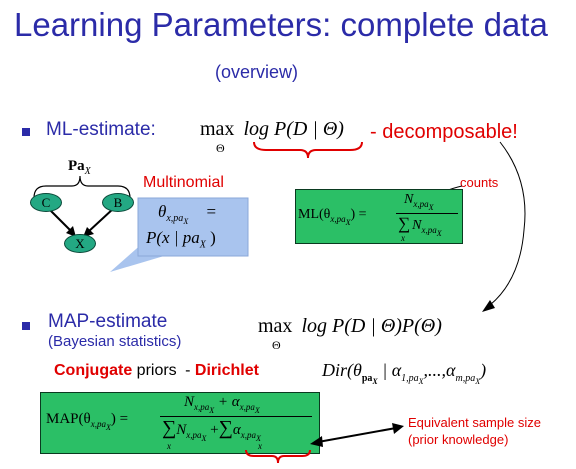 The height and width of the screenshot is (469, 576). What do you see at coordinates (276, 345) in the screenshot?
I see `map-max-subscript: Θ` at bounding box center [276, 345].